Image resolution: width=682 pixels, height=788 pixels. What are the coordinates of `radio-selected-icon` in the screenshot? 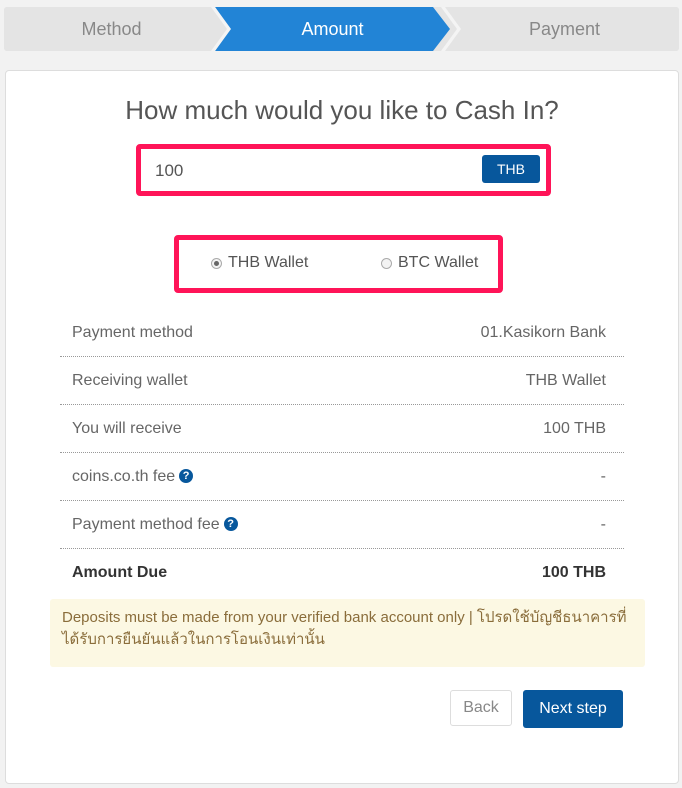 It's located at (216, 263).